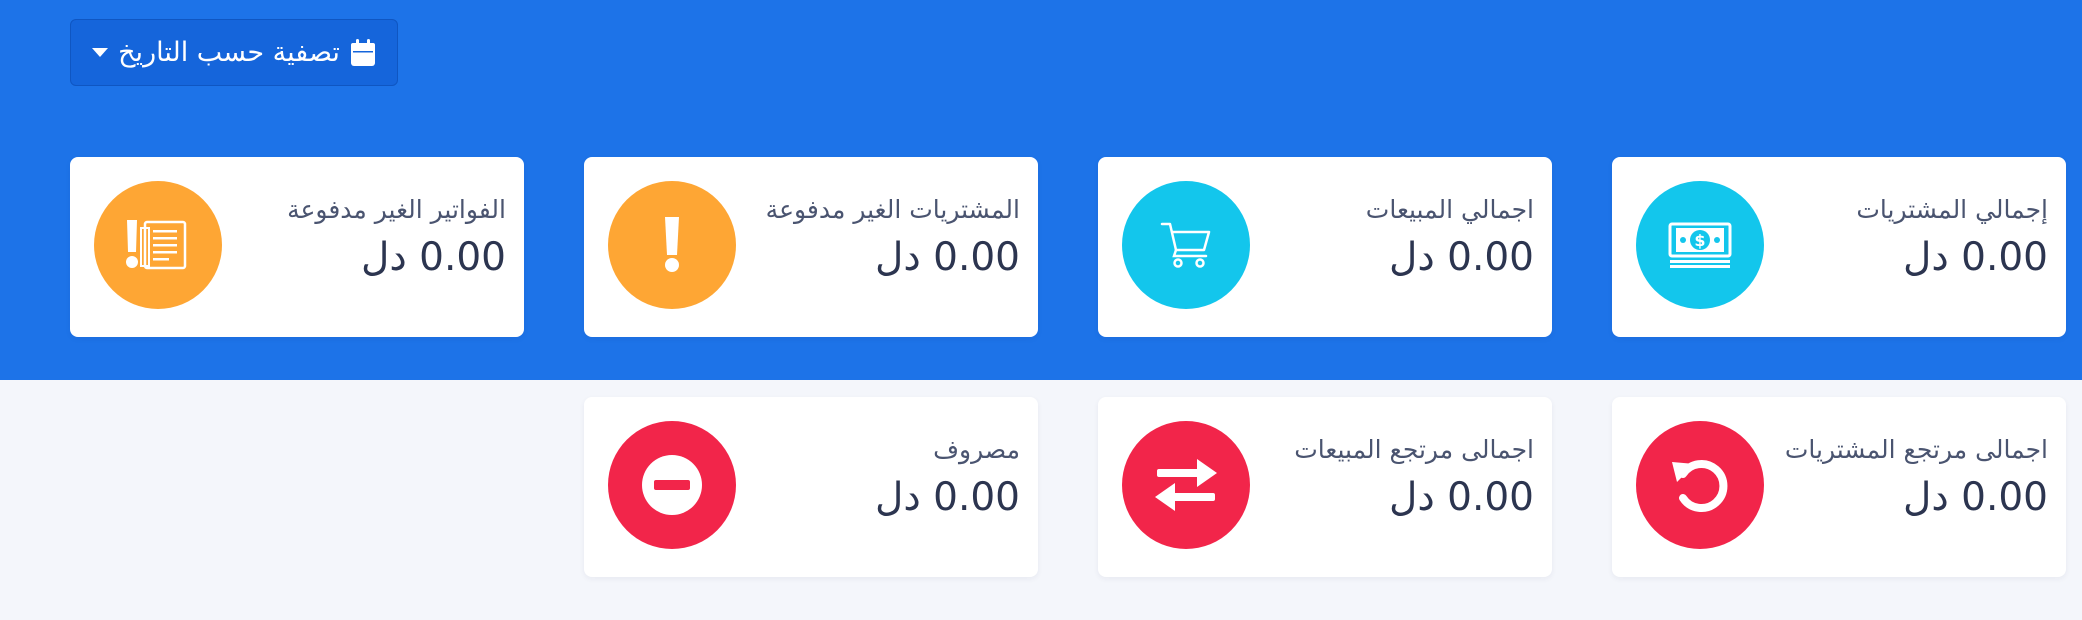  Describe the element at coordinates (1414, 449) in the screenshot. I see `card-label: اجمالى مرتجع المبيعات` at that location.